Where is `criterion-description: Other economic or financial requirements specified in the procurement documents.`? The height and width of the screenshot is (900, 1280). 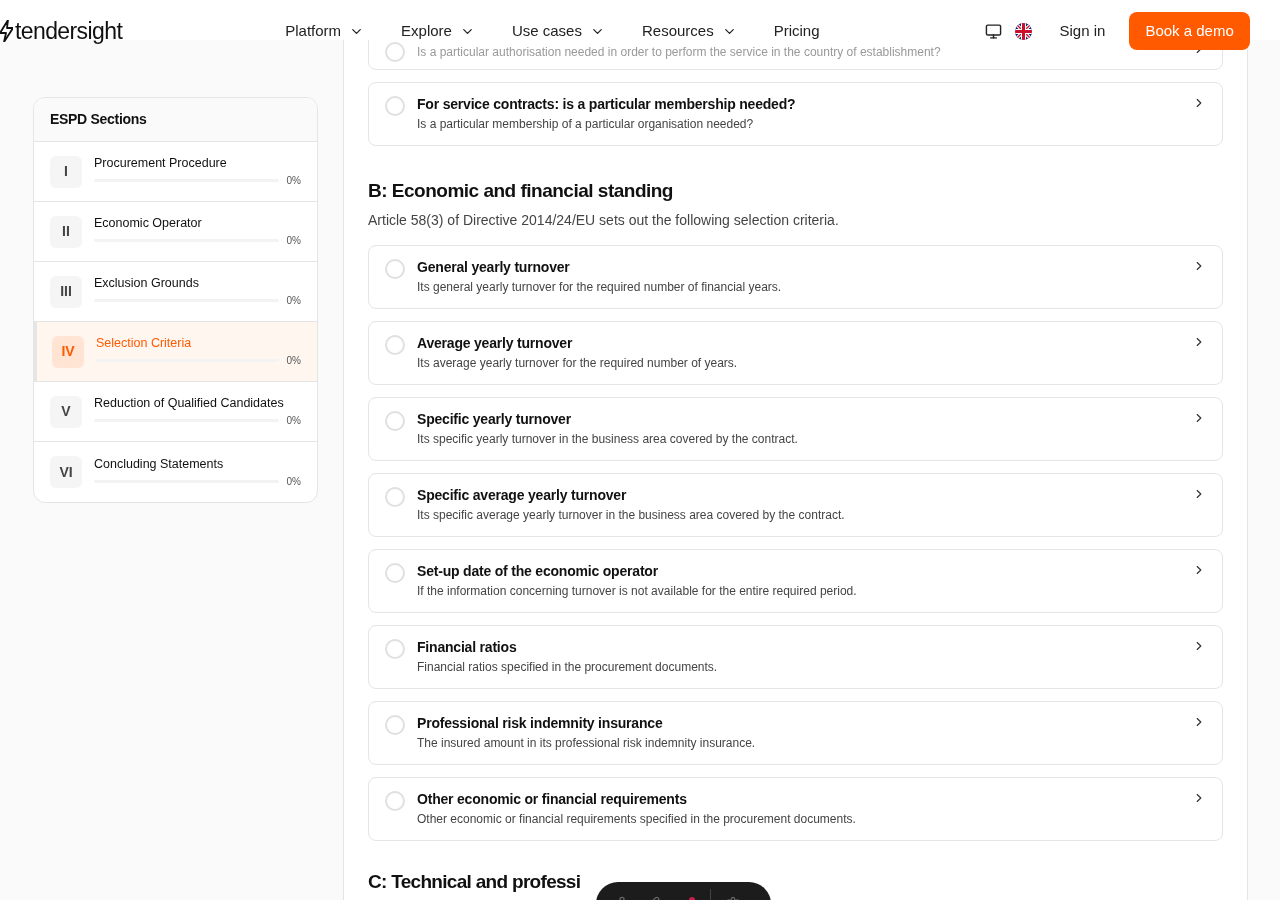 criterion-description: Other economic or financial requirements specified in the procurement documents. is located at coordinates (637, 819).